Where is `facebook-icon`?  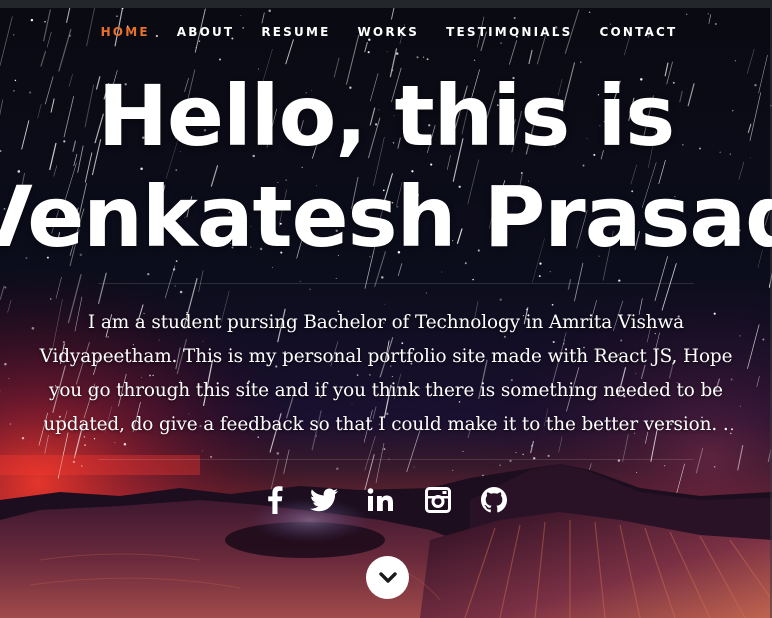 facebook-icon is located at coordinates (275, 500).